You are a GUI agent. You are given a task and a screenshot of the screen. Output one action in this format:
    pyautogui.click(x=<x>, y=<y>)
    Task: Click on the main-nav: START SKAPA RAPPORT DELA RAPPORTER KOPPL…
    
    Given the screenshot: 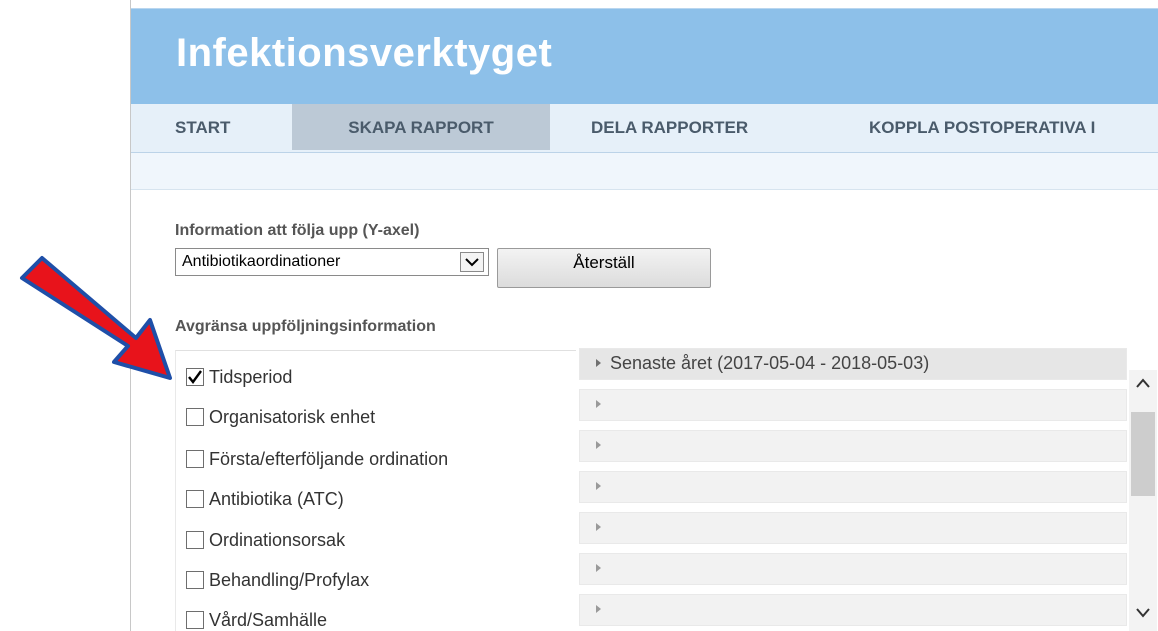 What is the action you would take?
    pyautogui.click(x=644, y=128)
    